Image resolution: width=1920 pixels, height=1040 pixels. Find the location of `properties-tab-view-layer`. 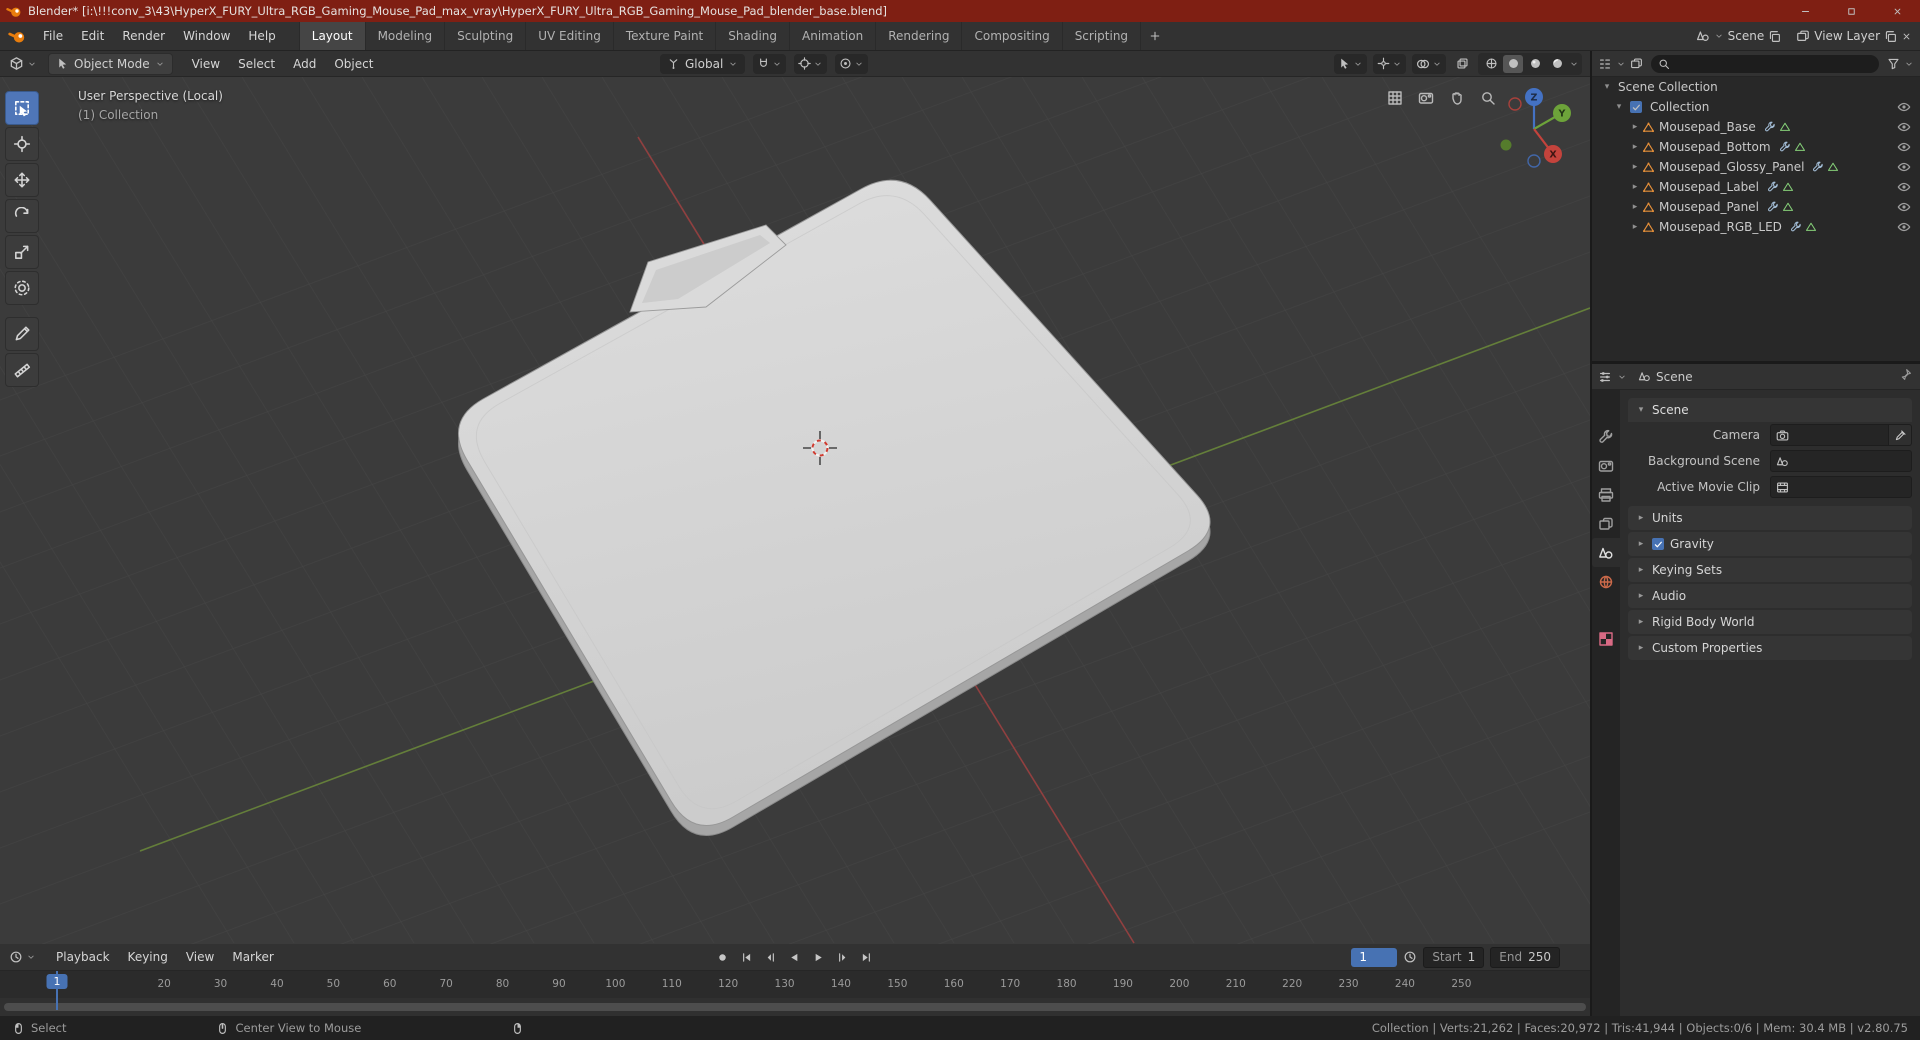

properties-tab-view-layer is located at coordinates (1606, 523).